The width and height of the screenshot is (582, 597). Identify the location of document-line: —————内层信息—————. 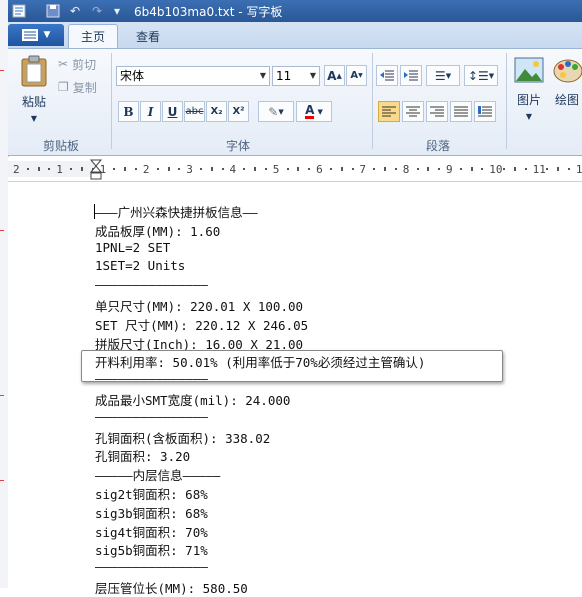
(158, 476).